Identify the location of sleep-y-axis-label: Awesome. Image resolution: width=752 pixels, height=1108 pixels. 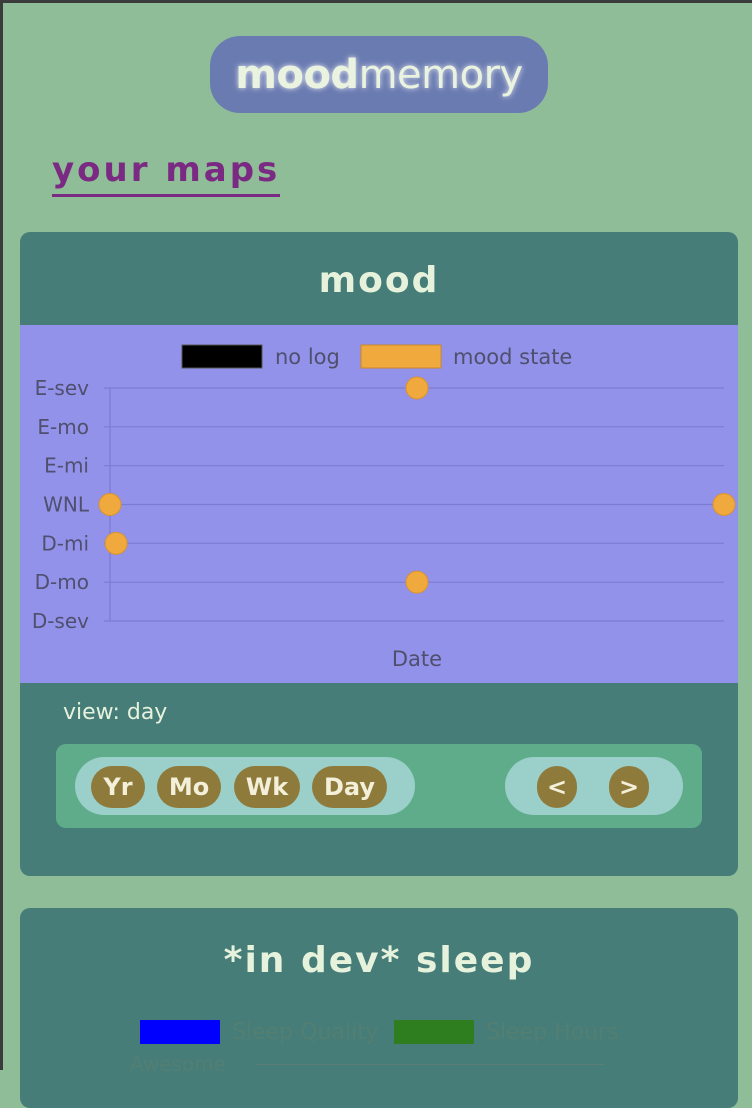
(178, 1064).